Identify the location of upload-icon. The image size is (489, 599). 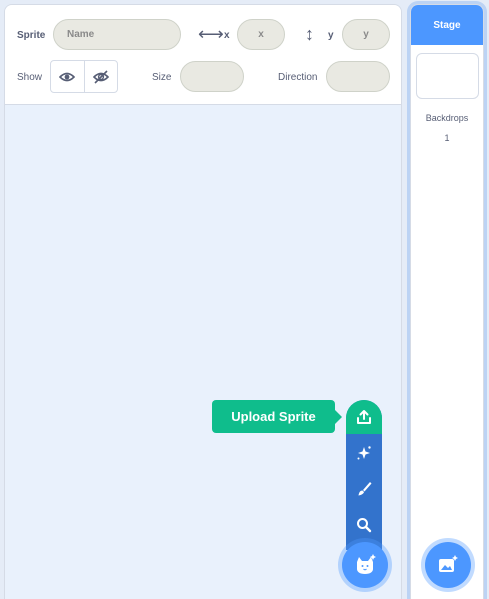
(364, 417).